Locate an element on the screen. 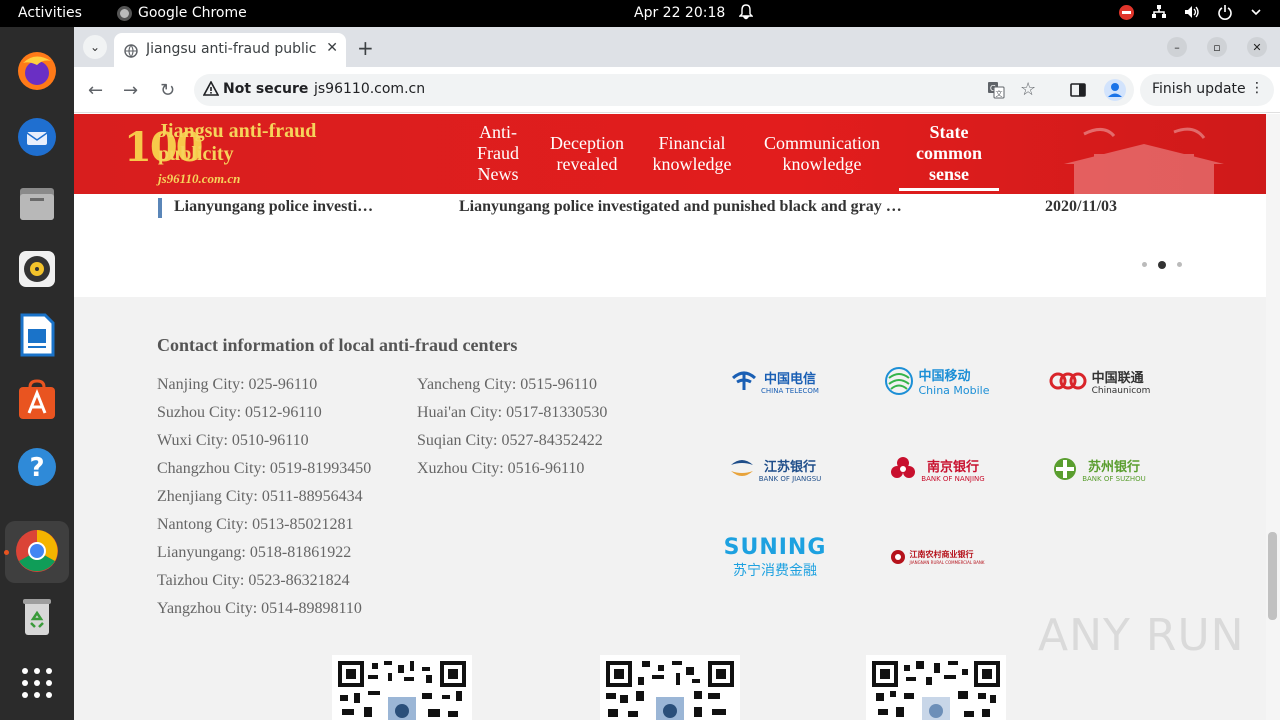 The width and height of the screenshot is (1280, 720). chrome-dock-icon is located at coordinates (37, 551).